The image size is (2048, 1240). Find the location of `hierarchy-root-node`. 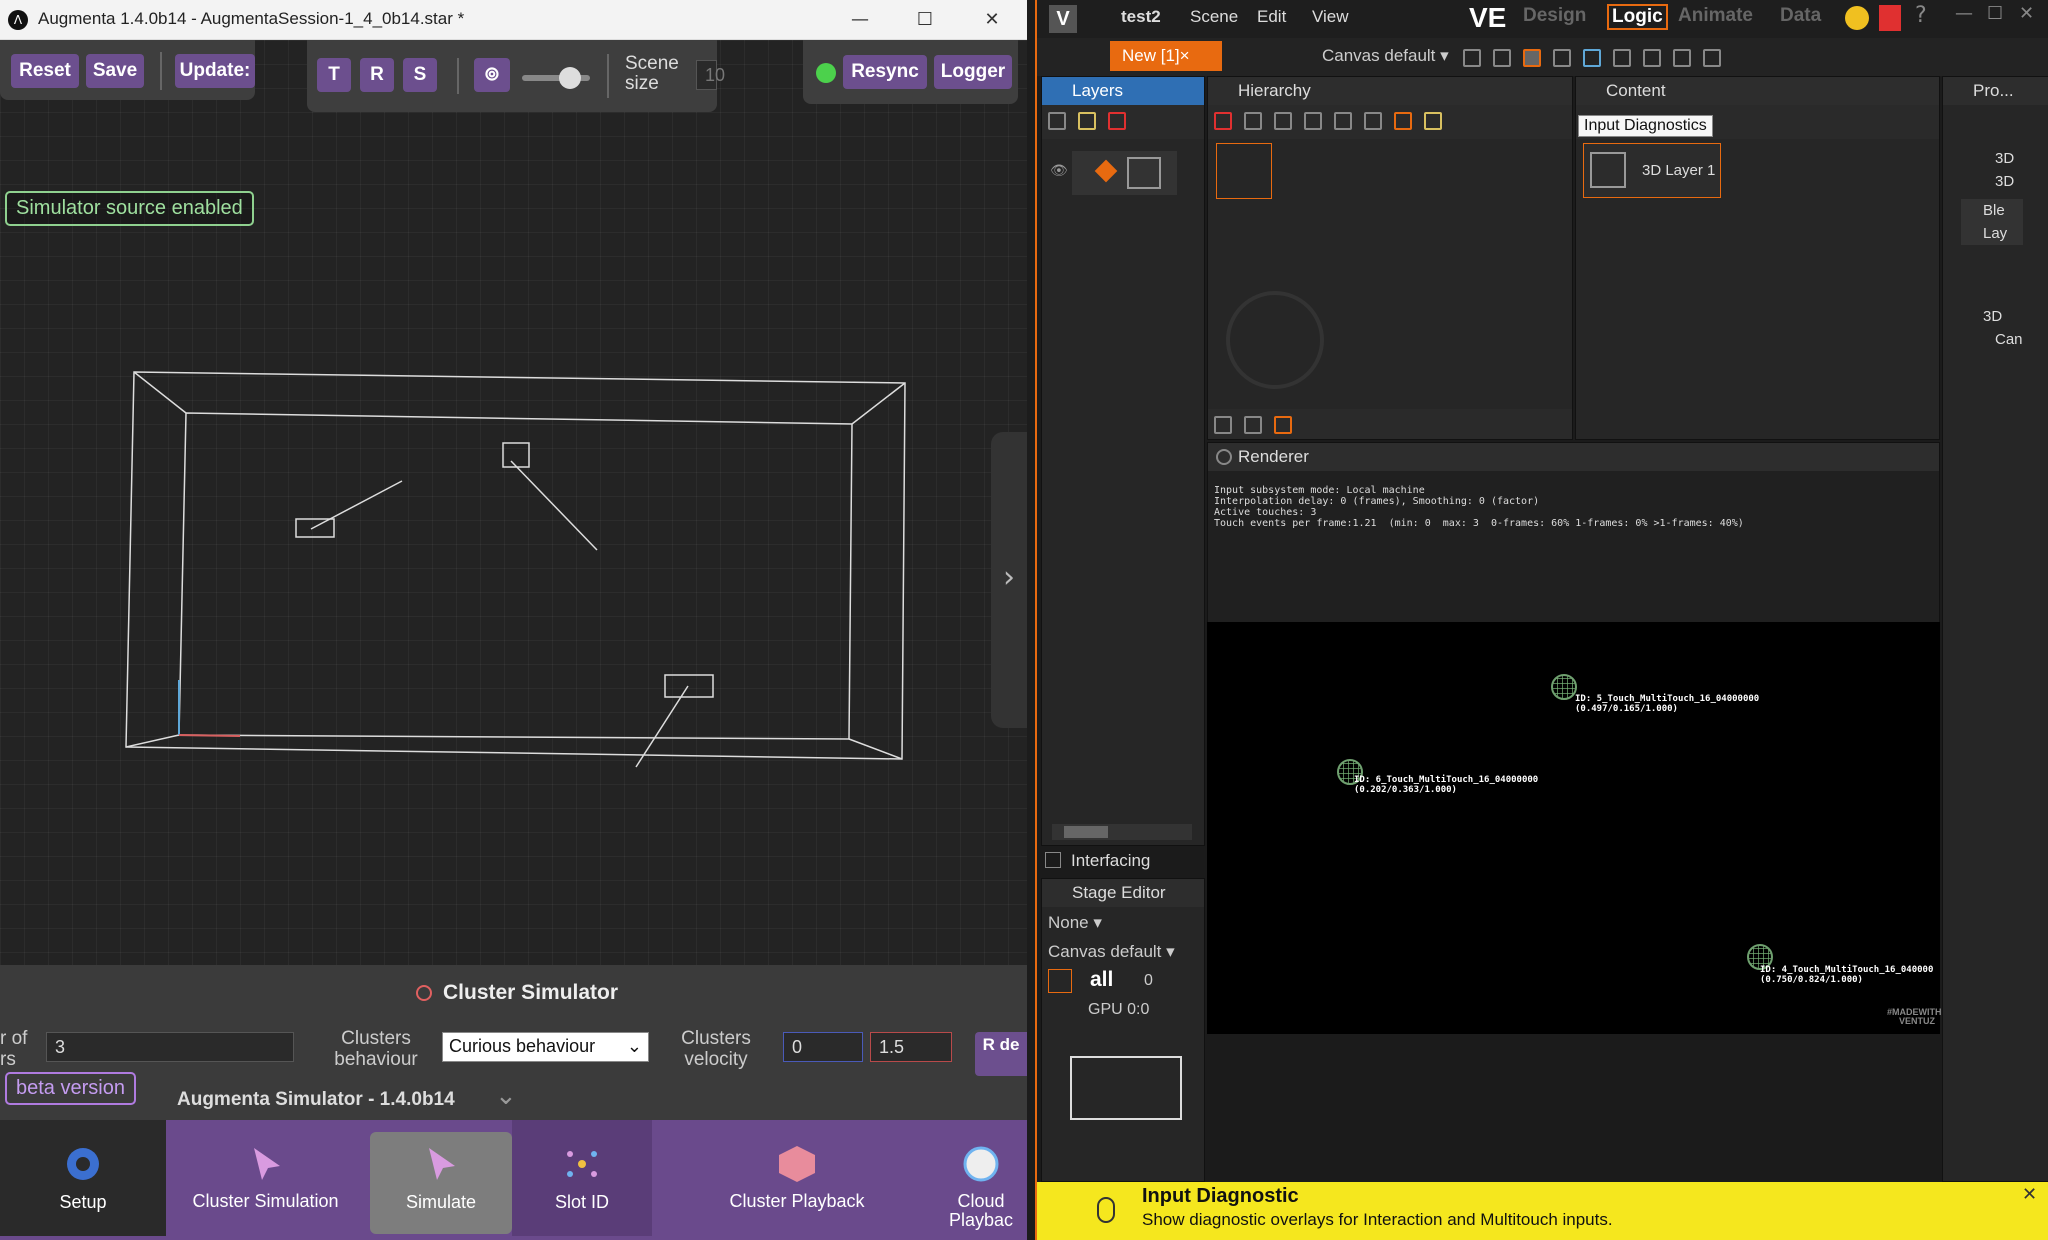

hierarchy-root-node is located at coordinates (1244, 171).